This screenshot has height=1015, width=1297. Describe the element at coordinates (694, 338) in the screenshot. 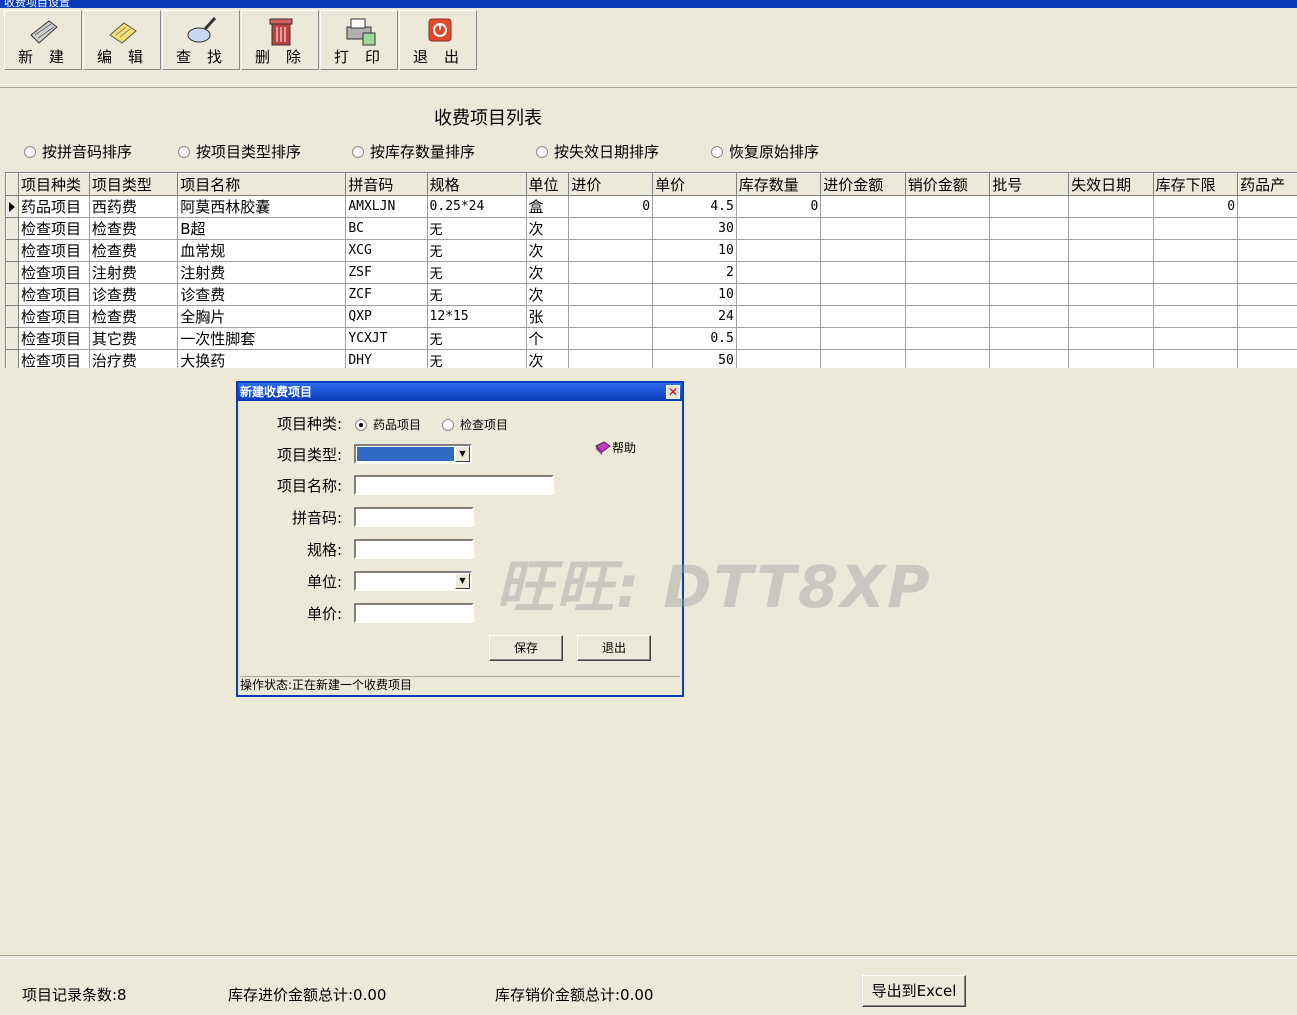

I see `table-cell: 0.5` at that location.